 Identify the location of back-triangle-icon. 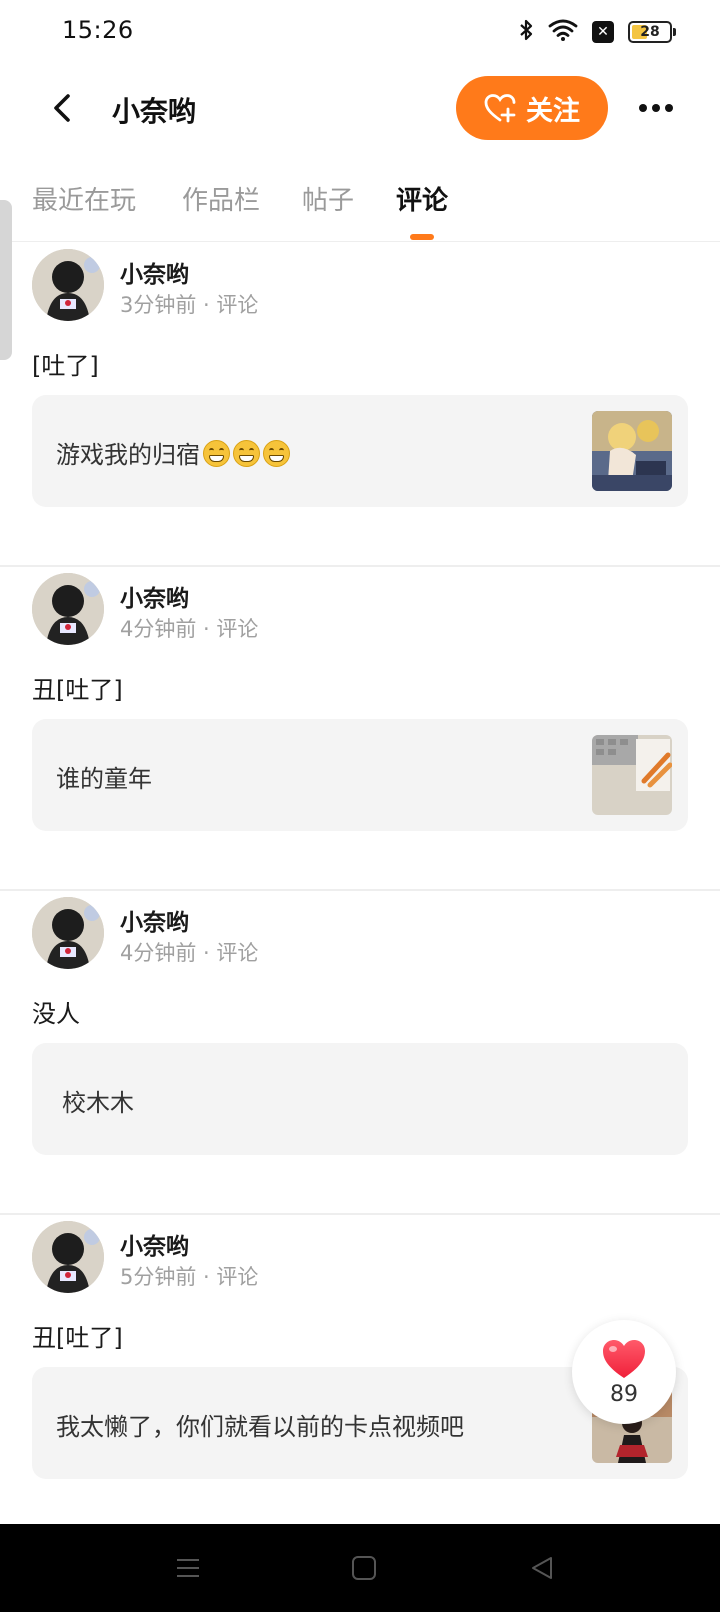
(542, 1568).